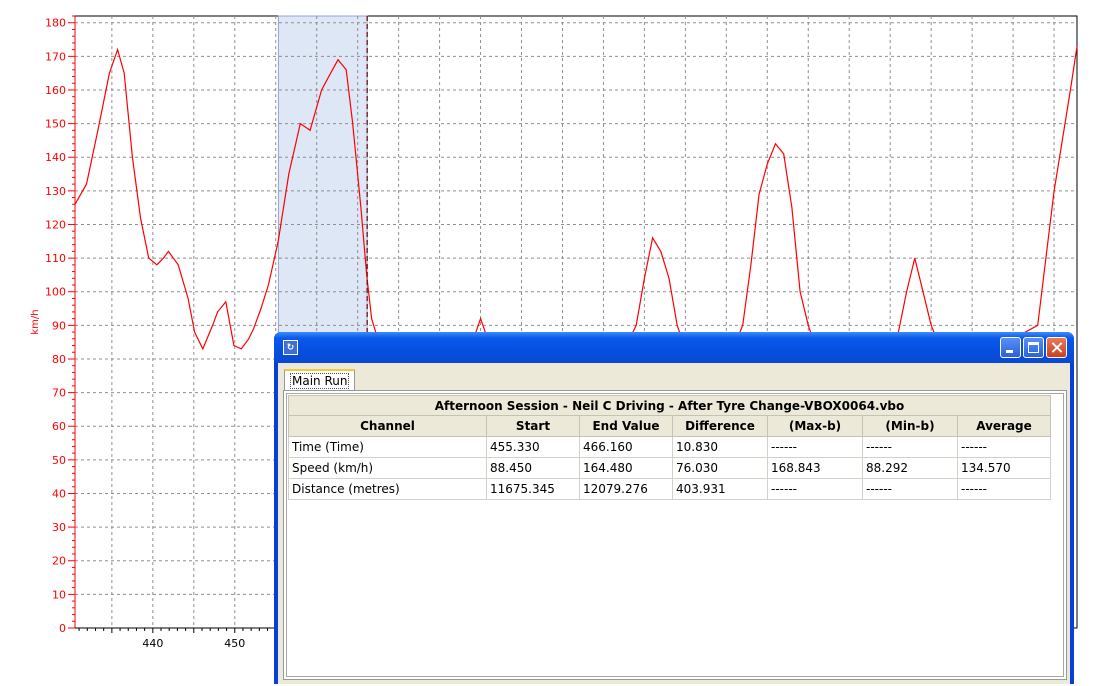  I want to click on table-cell: Distance (metres), so click(387, 489).